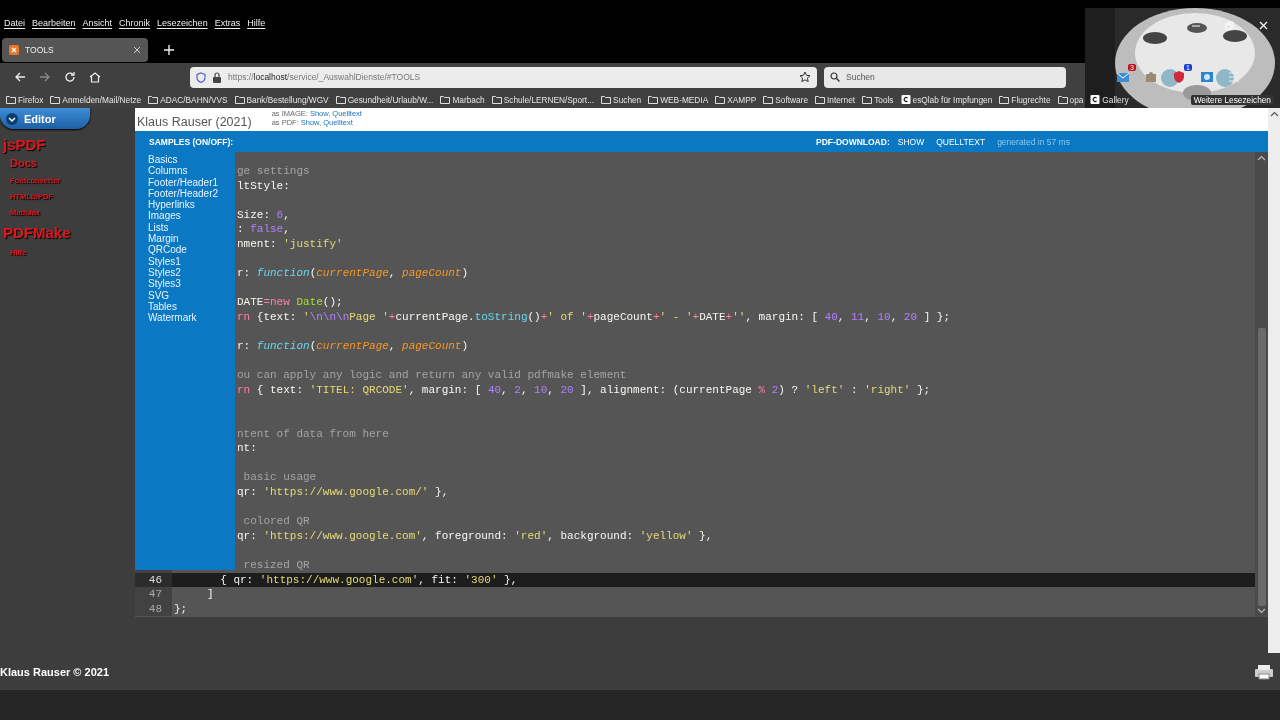 The height and width of the screenshot is (720, 1280). What do you see at coordinates (188, 99) in the screenshot?
I see `bookmark: ADAC/BAHN/VVS` at bounding box center [188, 99].